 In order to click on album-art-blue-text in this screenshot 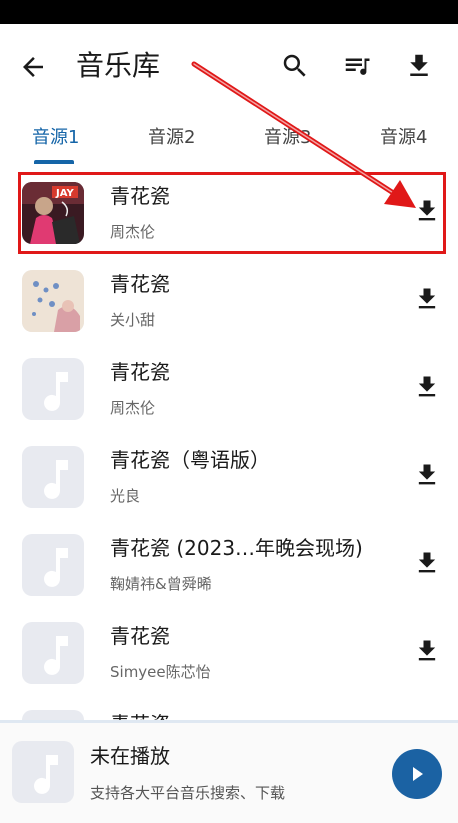, I will do `click(53, 301)`.